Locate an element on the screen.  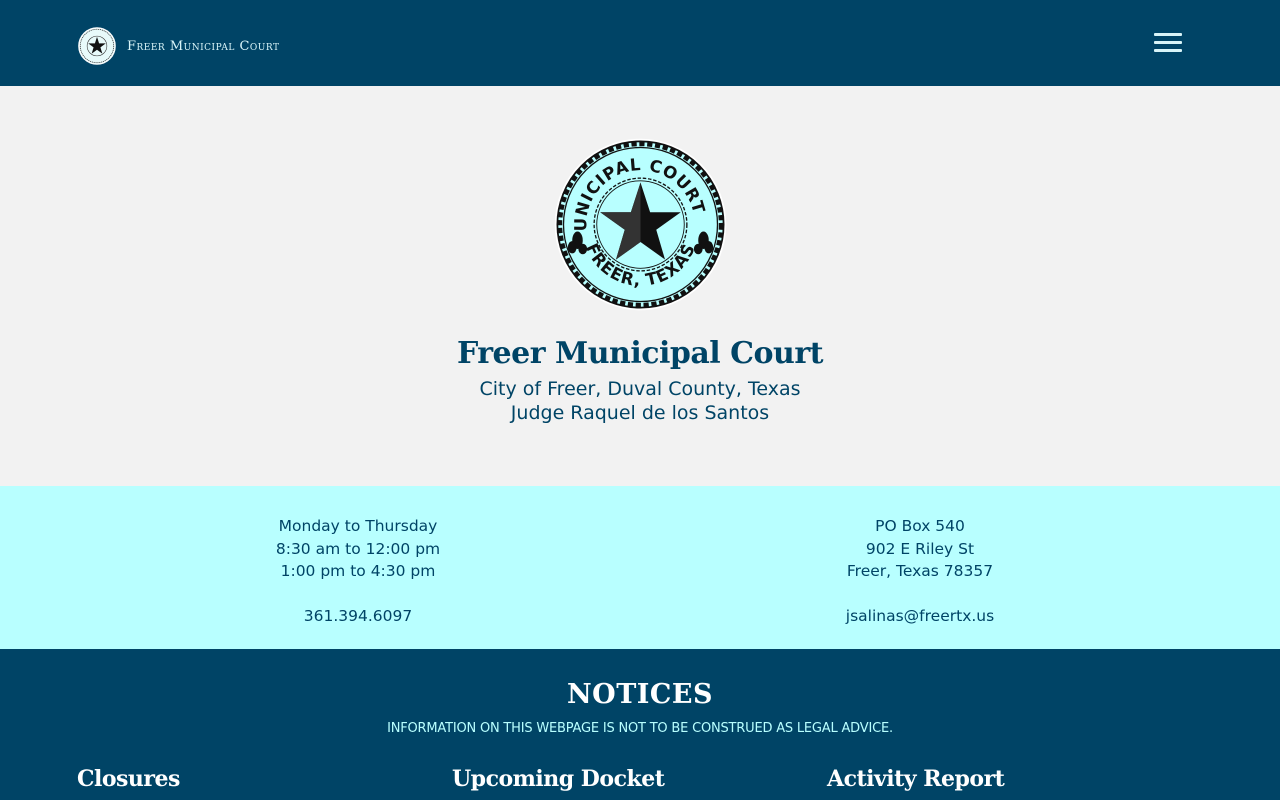
hours-line: Monday to Thursday is located at coordinates (358, 526).